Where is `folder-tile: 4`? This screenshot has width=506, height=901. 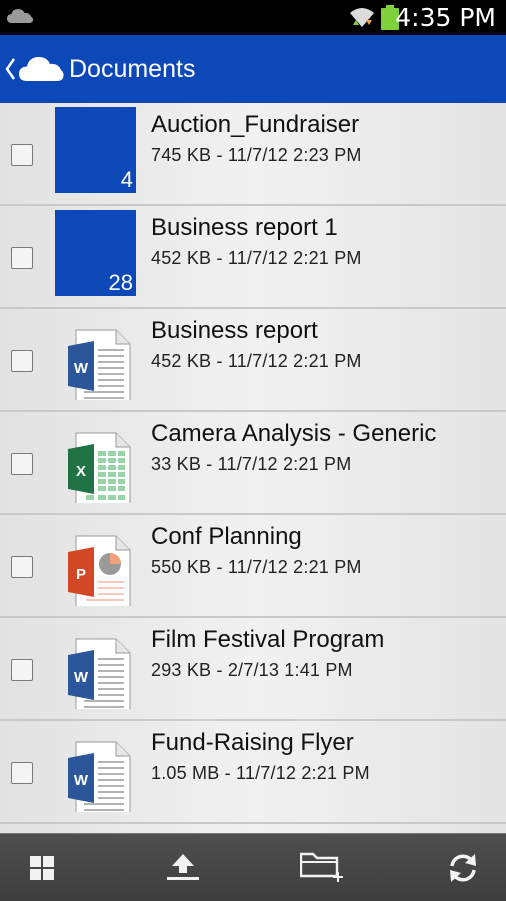
folder-tile: 4 is located at coordinates (95, 150).